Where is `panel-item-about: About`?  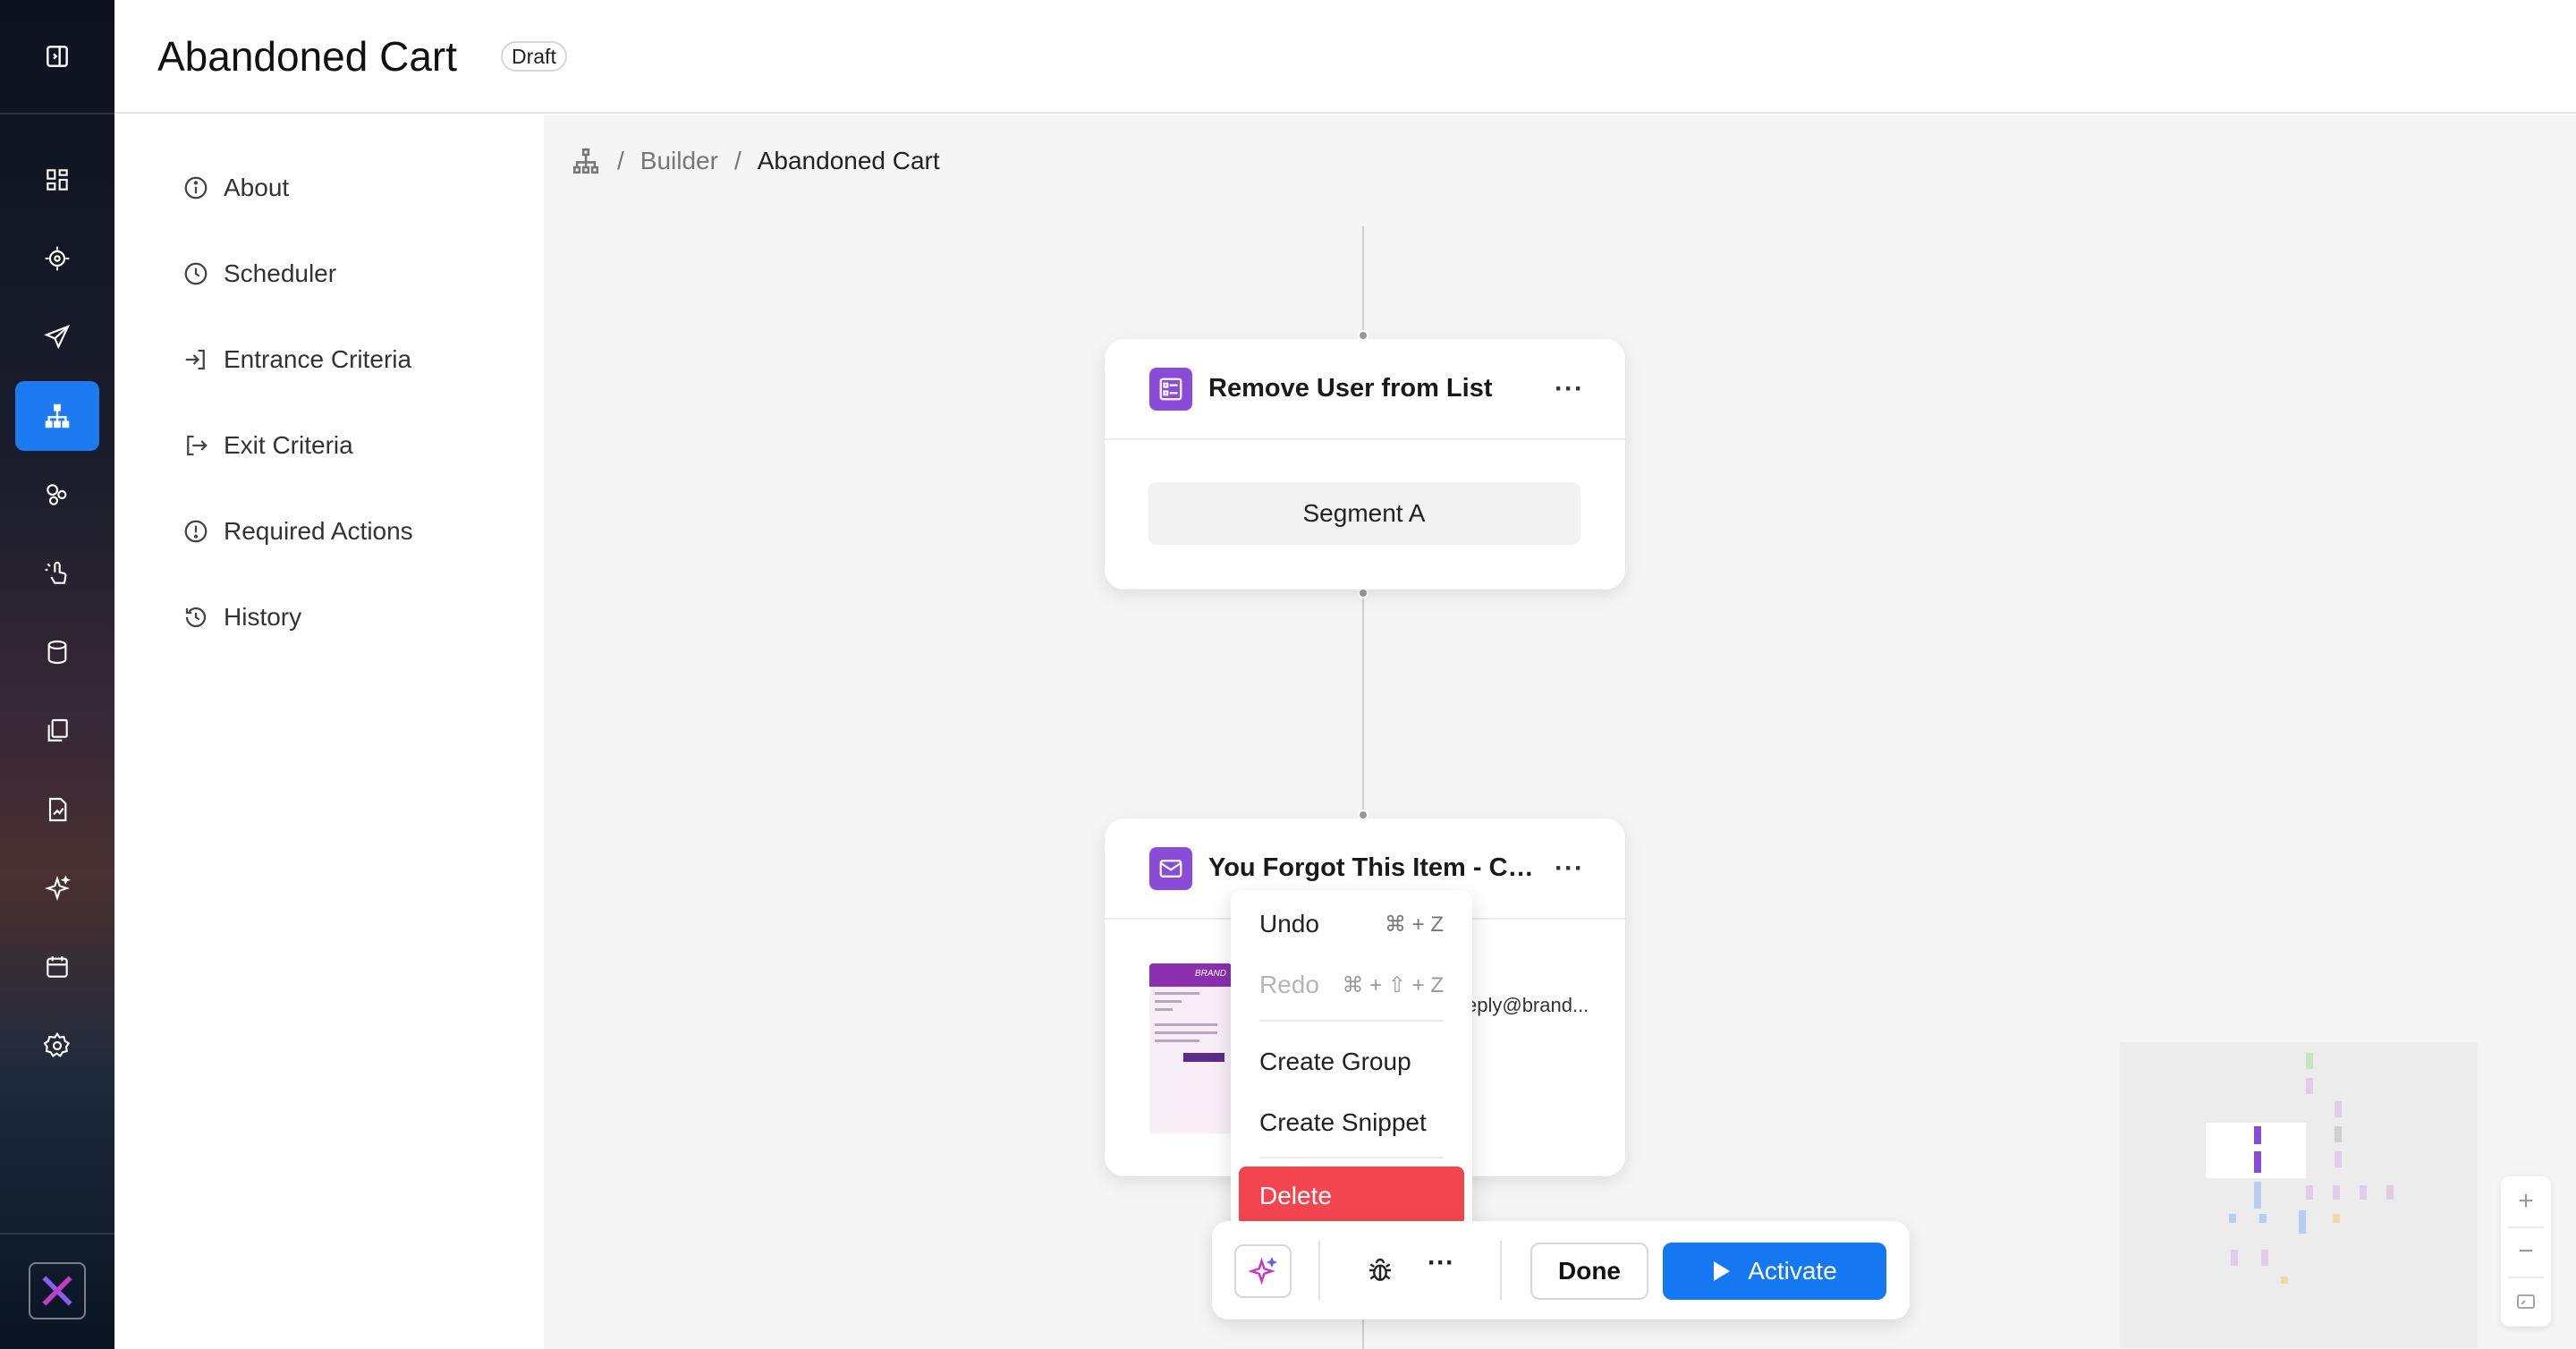
panel-item-about: About is located at coordinates (235, 187).